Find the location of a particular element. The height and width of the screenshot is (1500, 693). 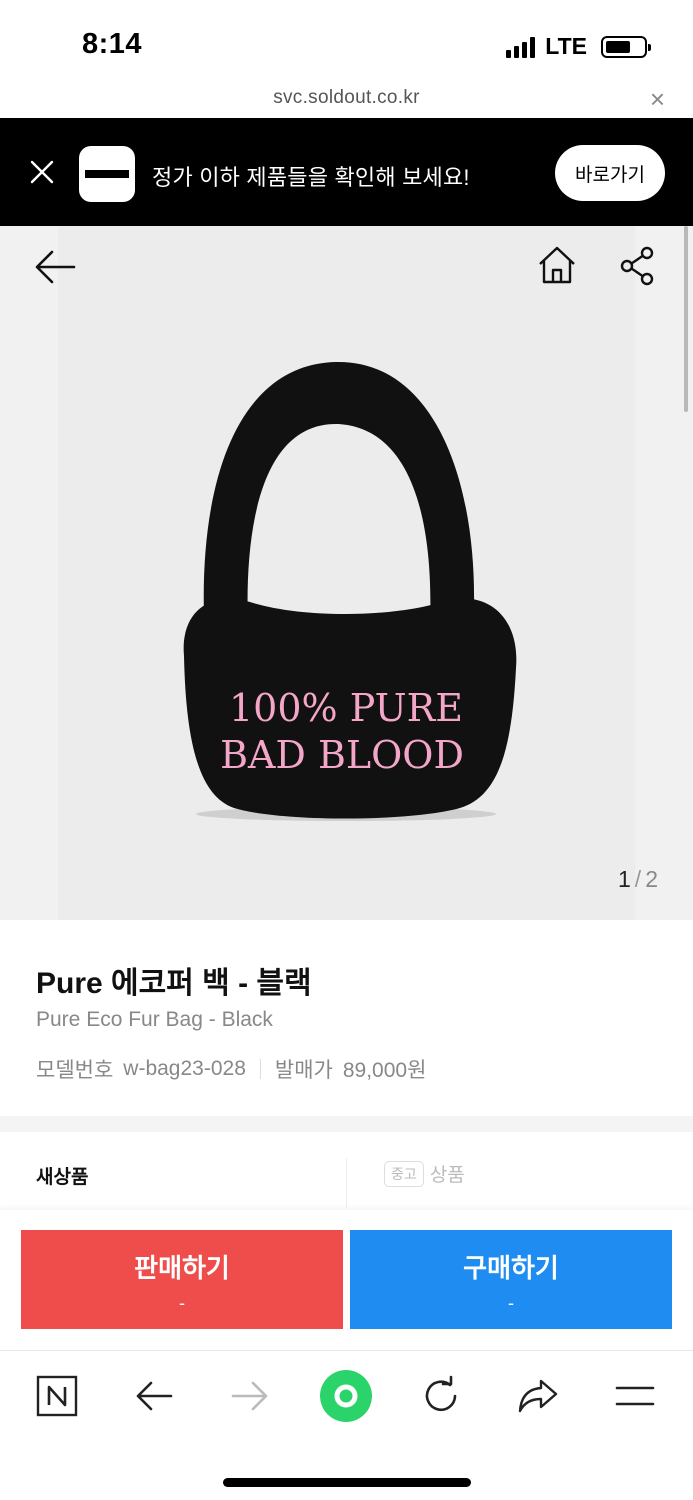

buy-button-price: - is located at coordinates (511, 1302).